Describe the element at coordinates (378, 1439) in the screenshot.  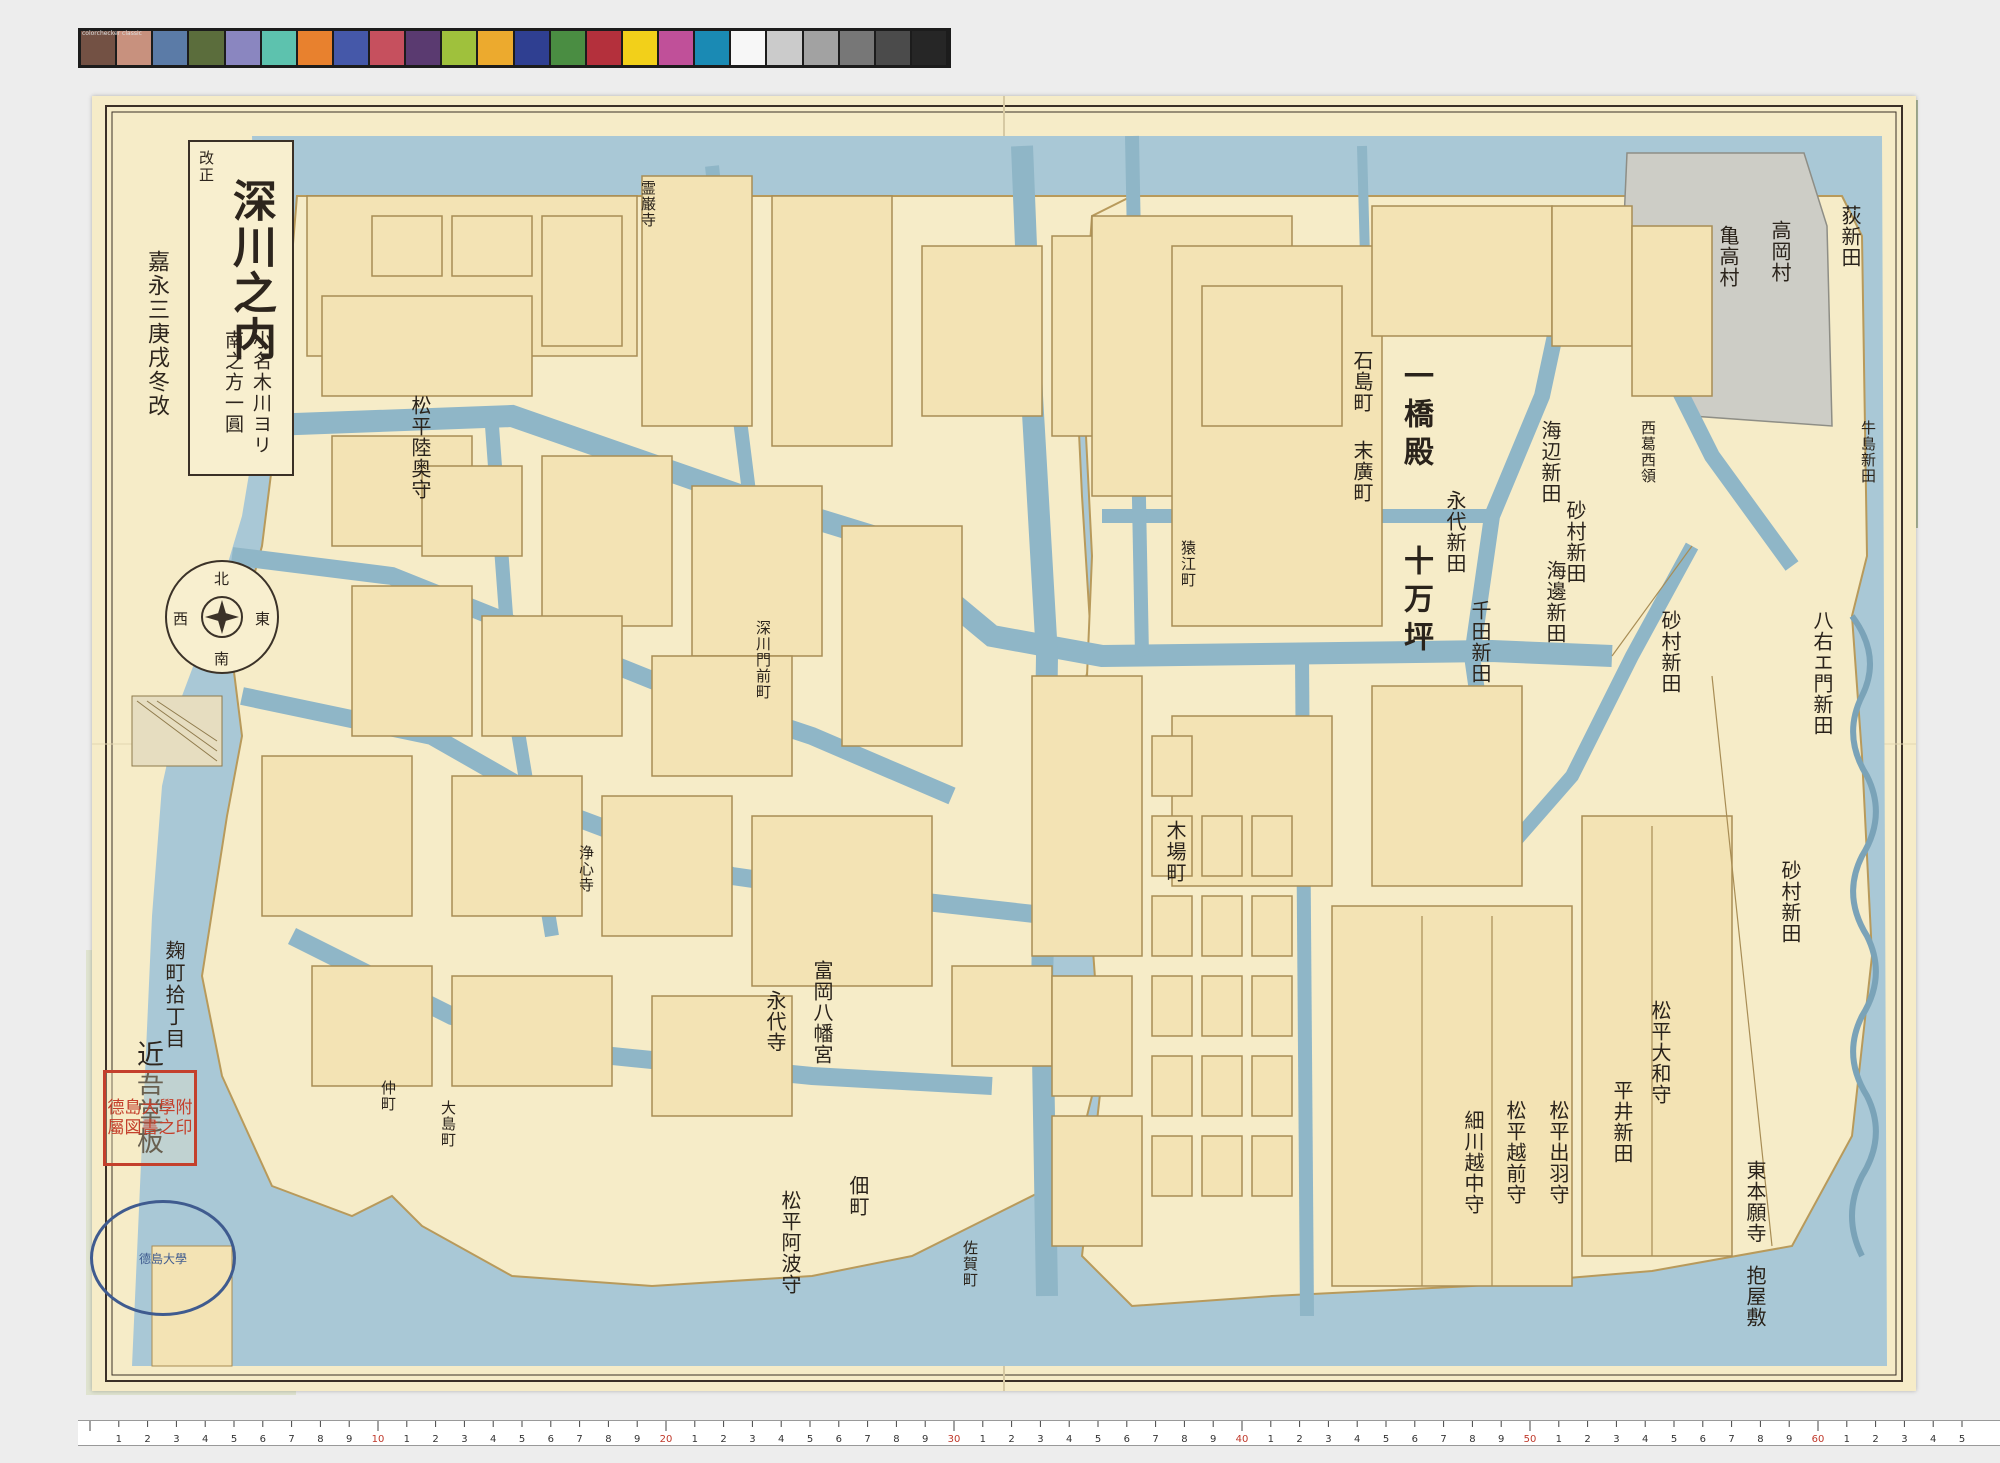
I see `ruler-label: 10` at that location.